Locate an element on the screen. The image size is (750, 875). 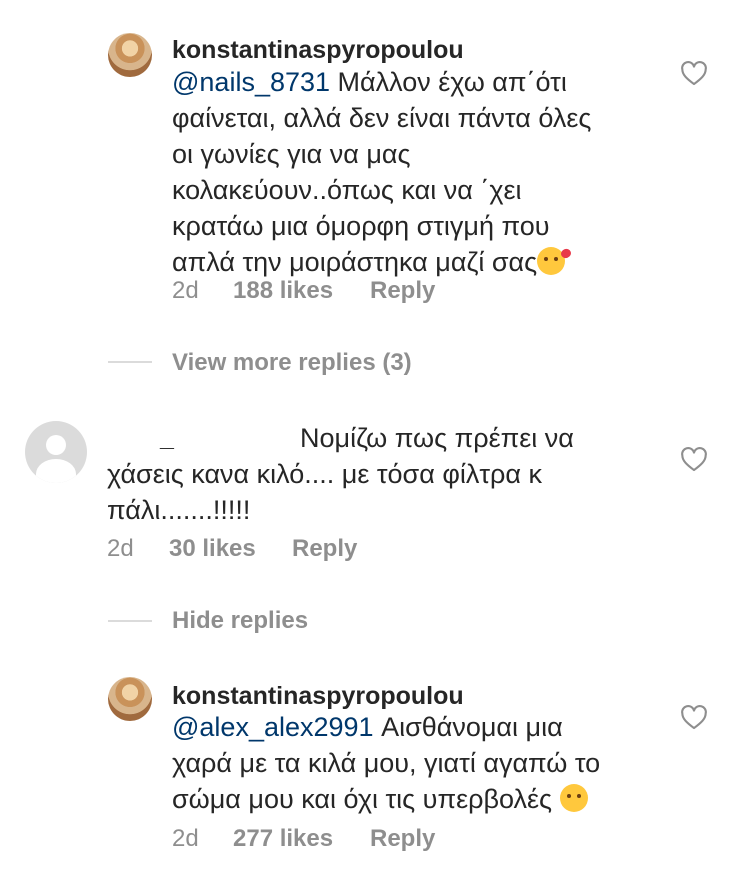
default-avatar-icon is located at coordinates (56, 452).